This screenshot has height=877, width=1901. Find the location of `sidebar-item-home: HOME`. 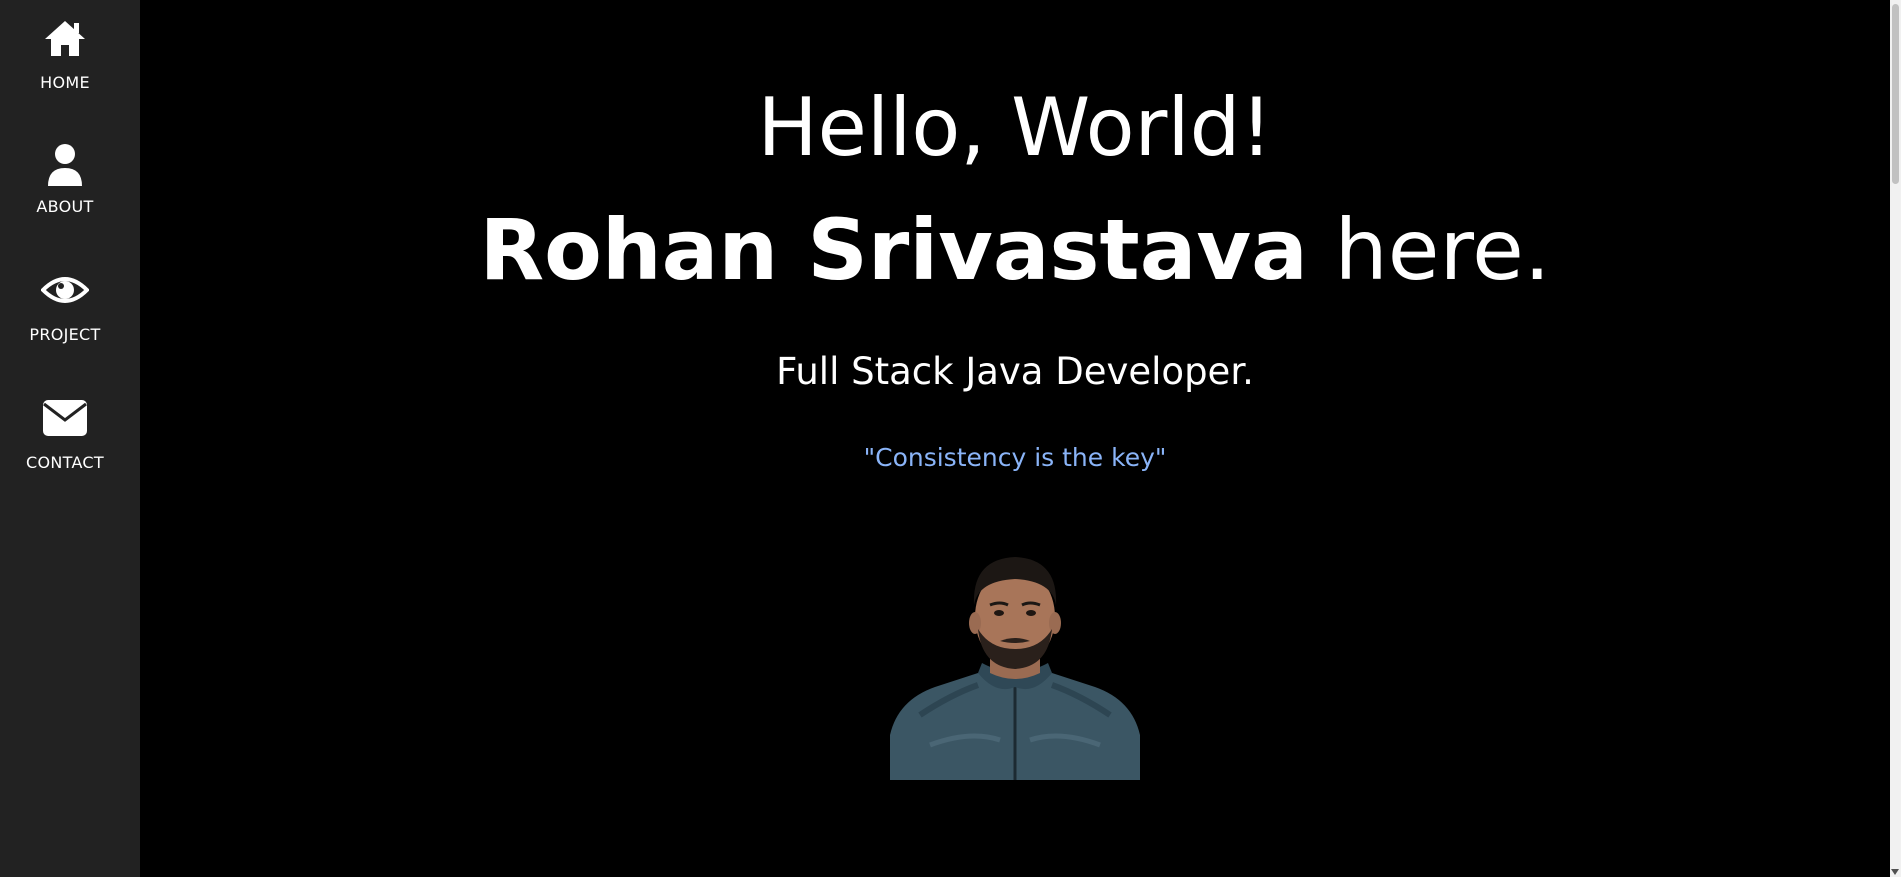

sidebar-item-home: HOME is located at coordinates (65, 55).